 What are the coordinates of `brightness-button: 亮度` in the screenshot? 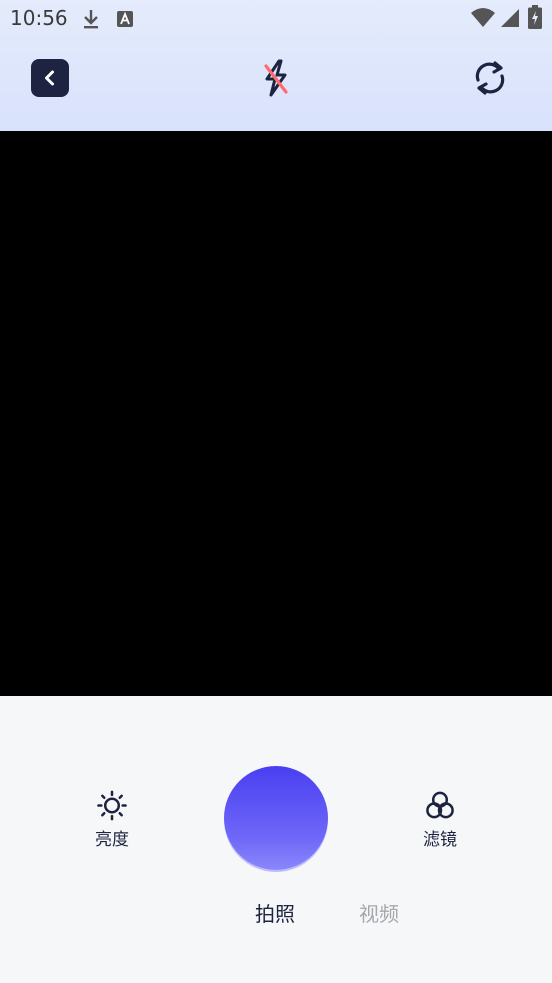 It's located at (112, 820).